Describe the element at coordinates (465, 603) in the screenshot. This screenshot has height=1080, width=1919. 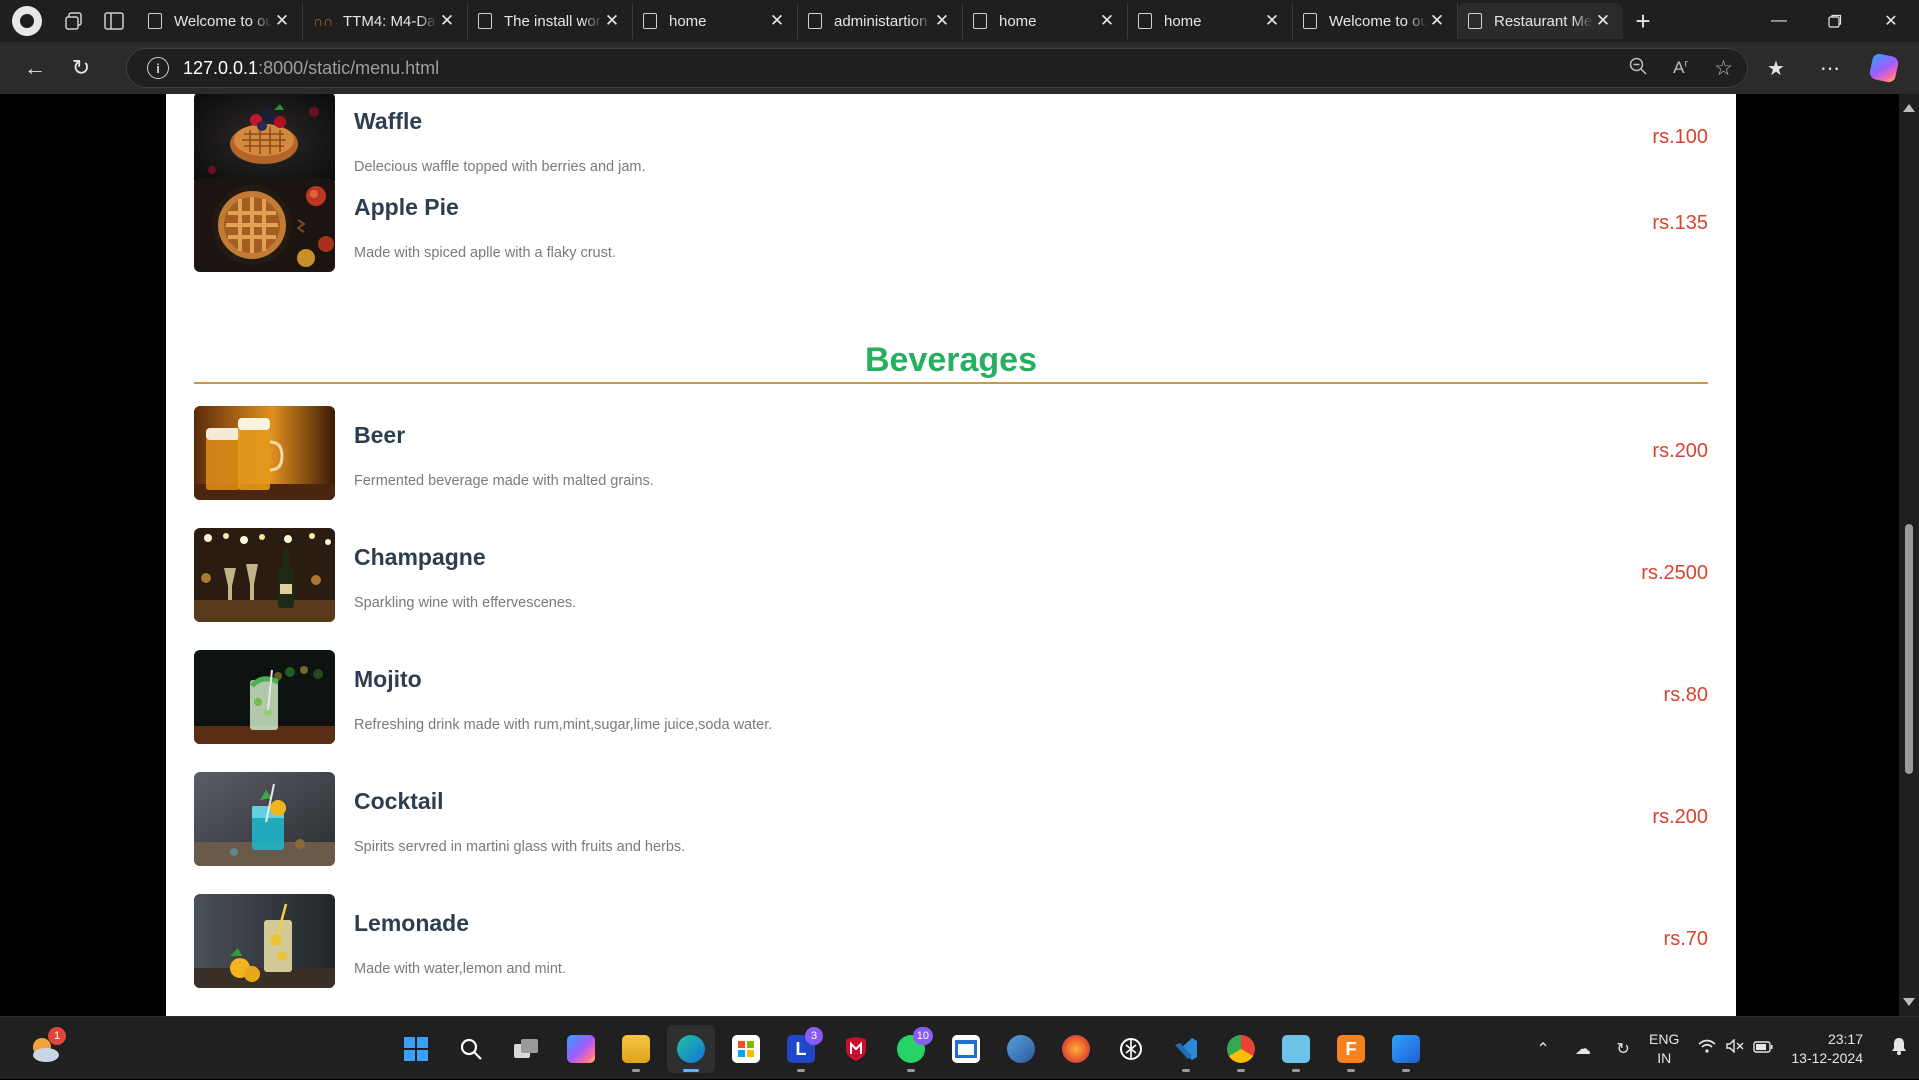
I see `item-description: Sparkling wine with effervescenes.` at that location.